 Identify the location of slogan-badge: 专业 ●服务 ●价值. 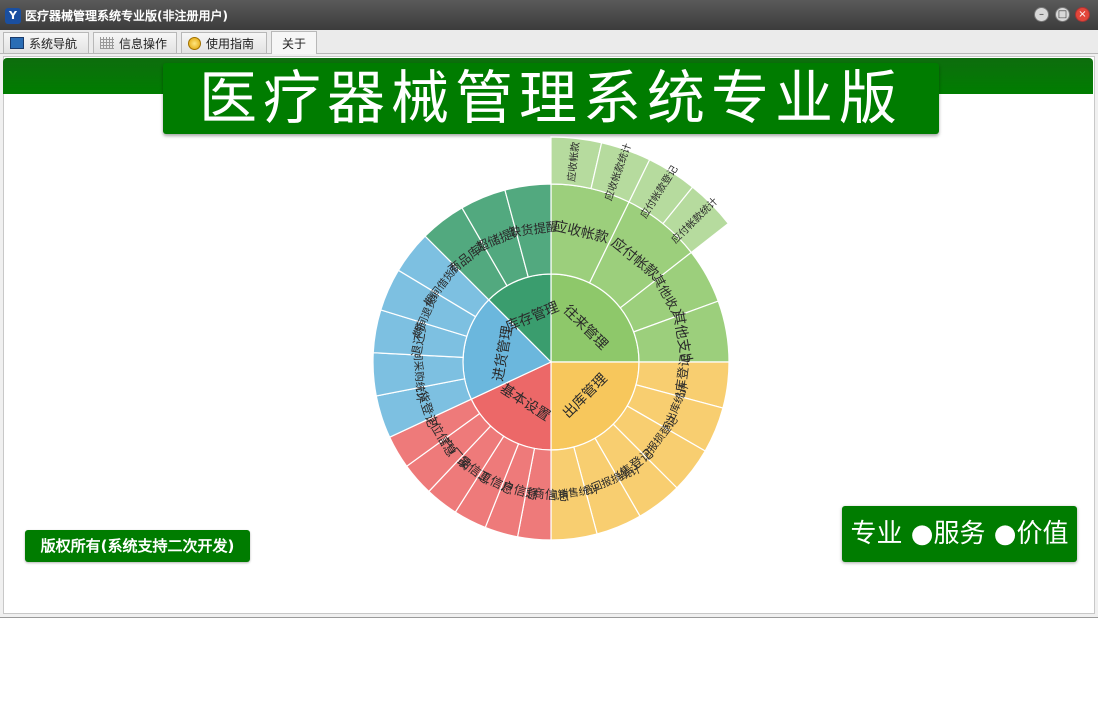
(959, 534).